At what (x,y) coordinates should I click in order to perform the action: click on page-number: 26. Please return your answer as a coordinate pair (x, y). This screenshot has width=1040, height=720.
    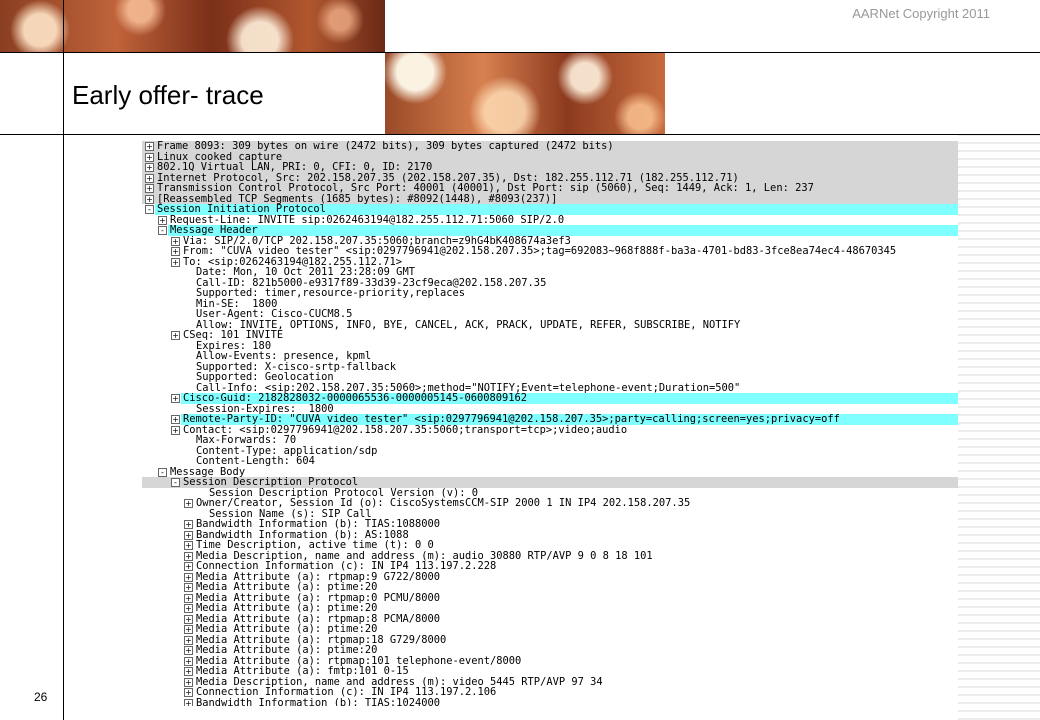
    Looking at the image, I should click on (41, 697).